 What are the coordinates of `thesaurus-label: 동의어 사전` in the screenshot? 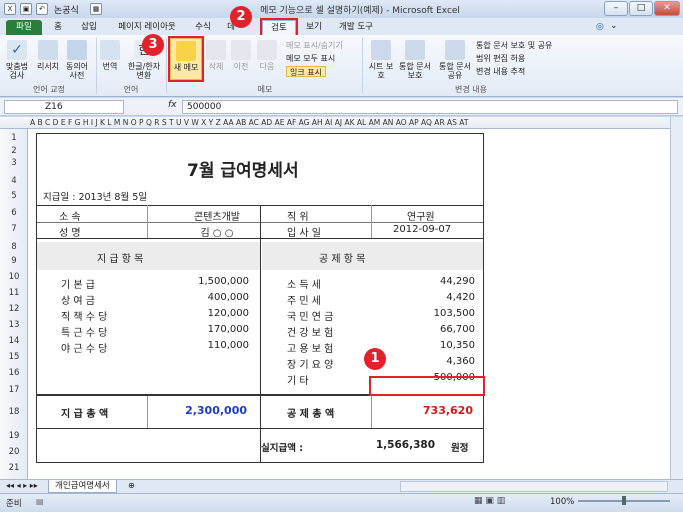 It's located at (77, 71).